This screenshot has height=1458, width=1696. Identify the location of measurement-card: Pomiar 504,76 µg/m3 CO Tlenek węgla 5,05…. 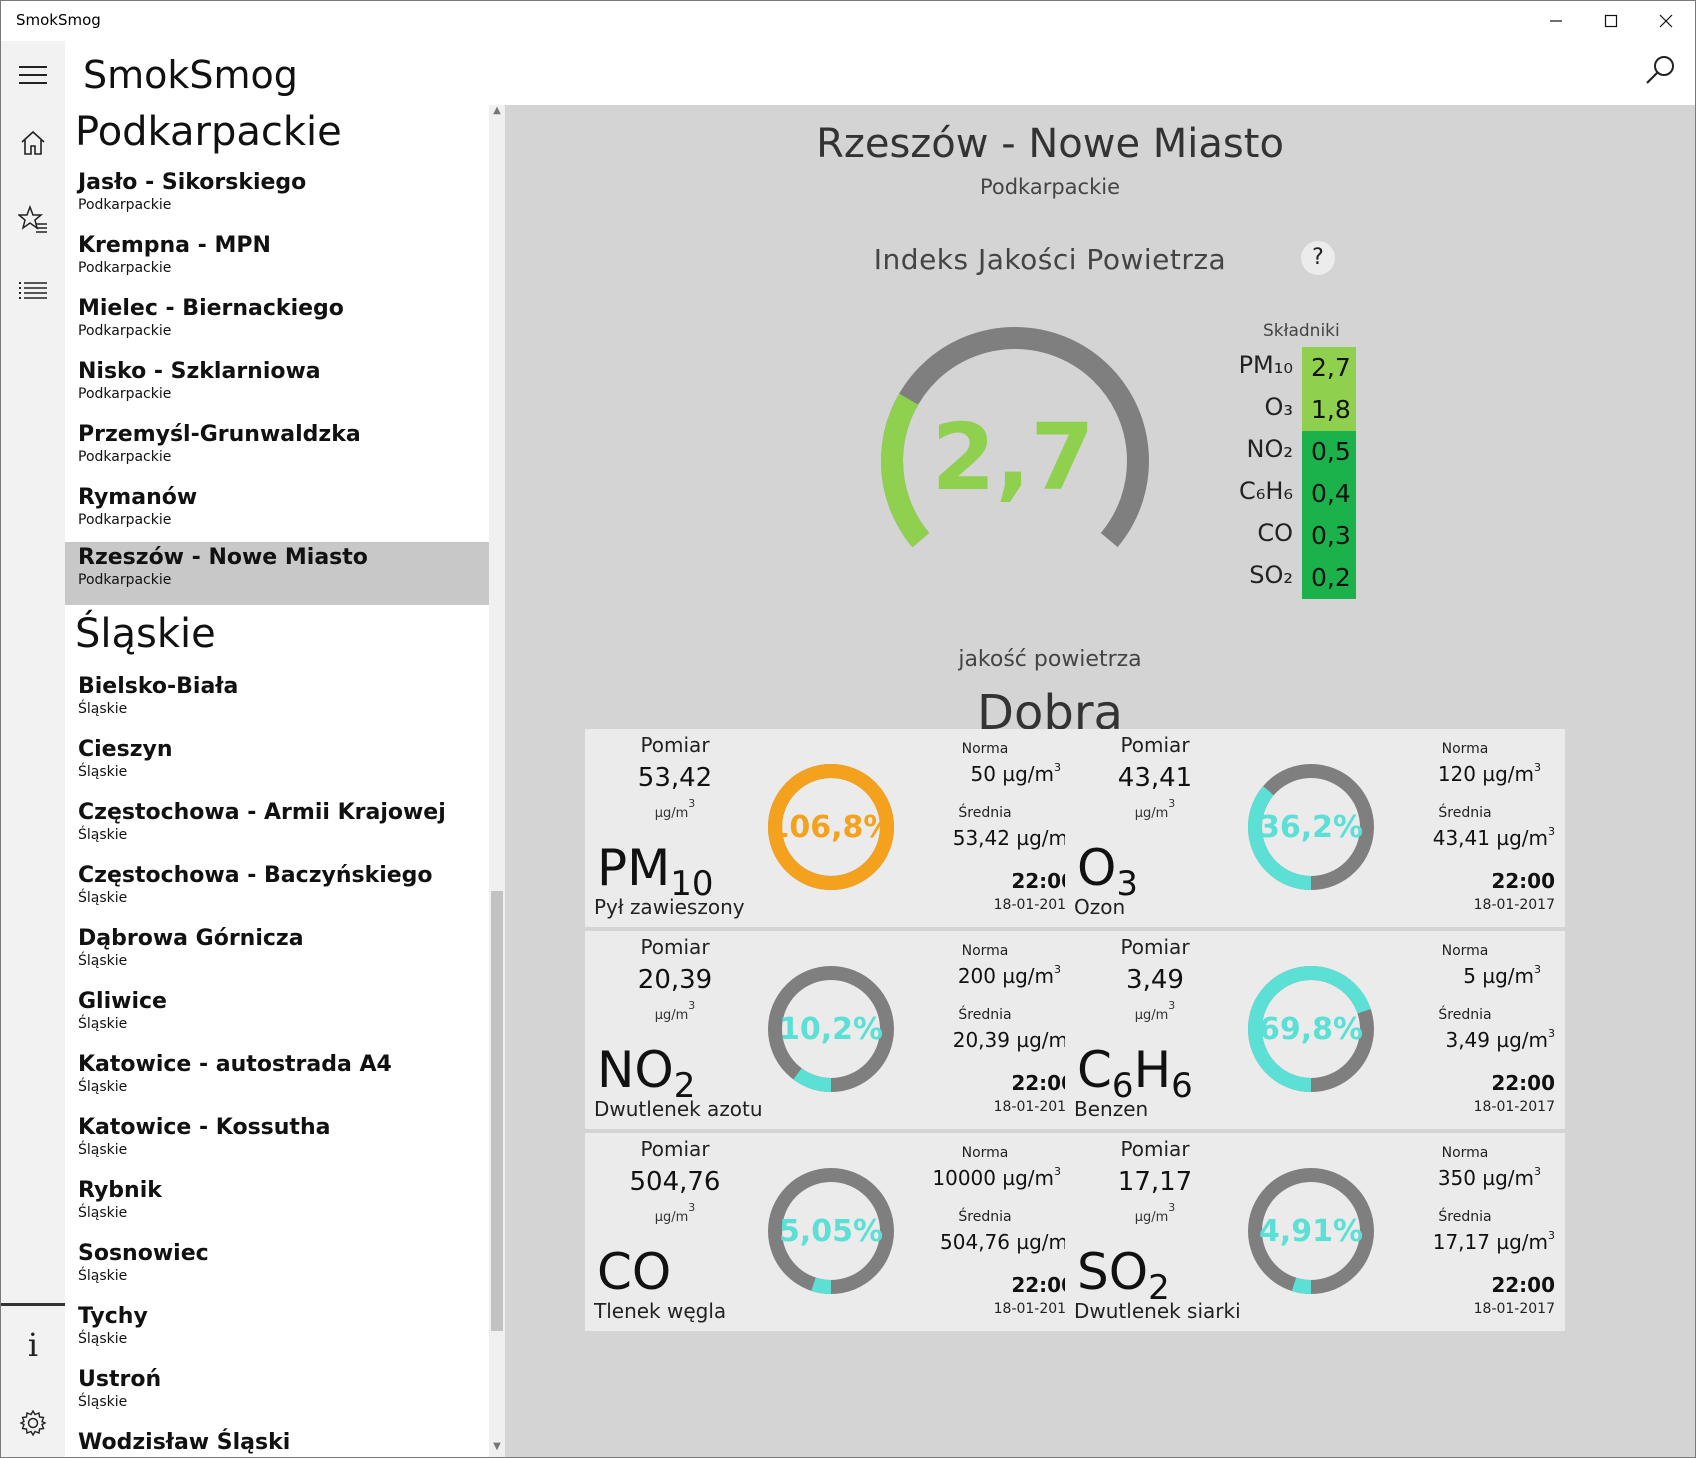
(835, 1232).